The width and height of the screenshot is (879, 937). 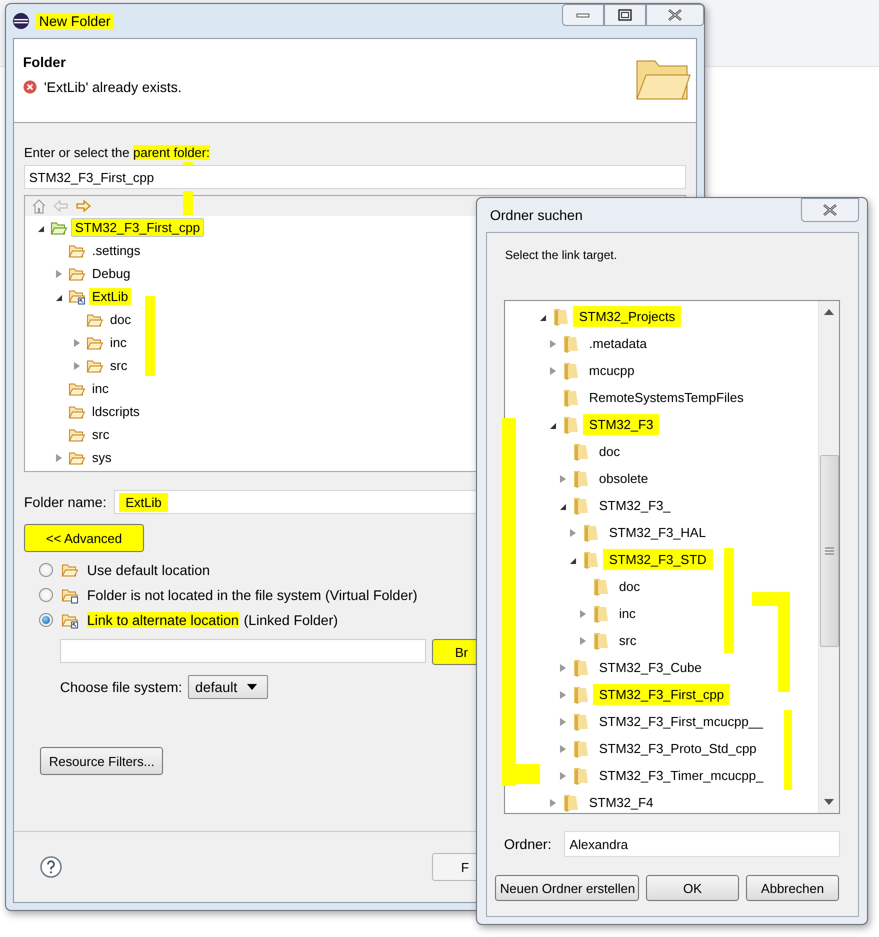 What do you see at coordinates (111, 273) in the screenshot?
I see `tree-item: Debug` at bounding box center [111, 273].